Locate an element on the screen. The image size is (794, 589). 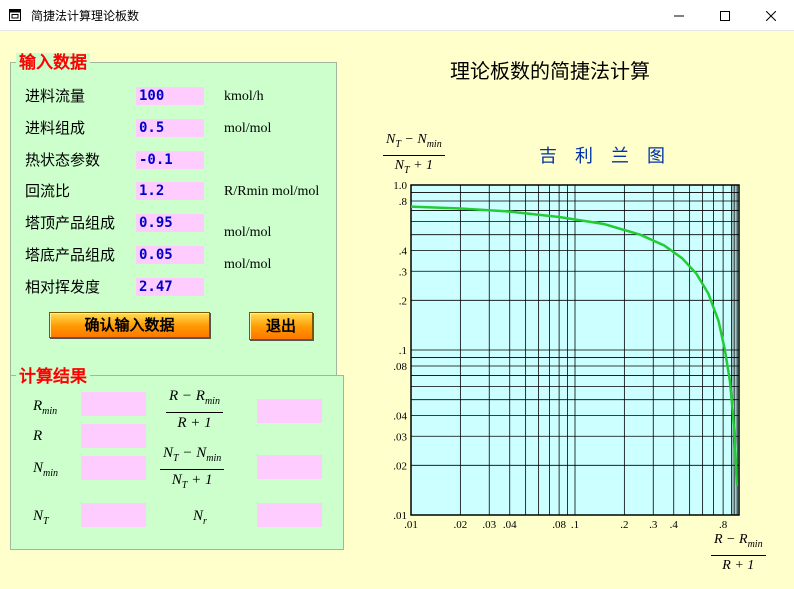
rmin-output is located at coordinates (113, 404).